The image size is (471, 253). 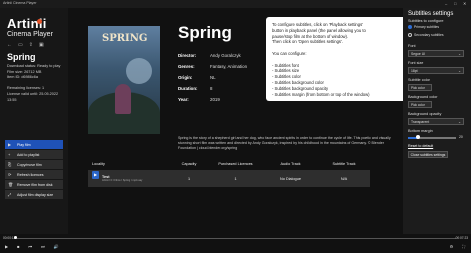 I want to click on bottom-margin-slider, so click(x=432, y=137).